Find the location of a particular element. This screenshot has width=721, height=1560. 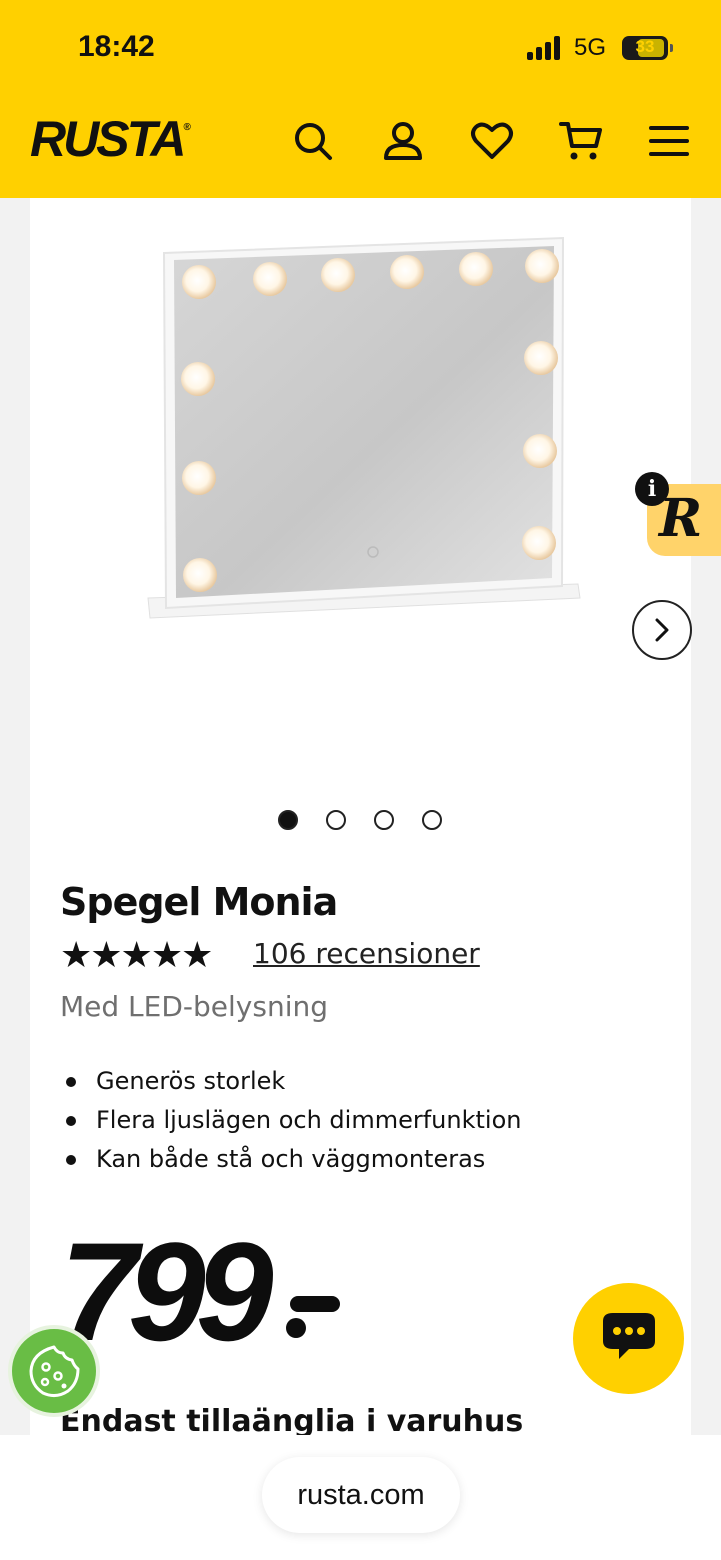

browser-bottom-bar: rusta.com is located at coordinates (360, 1497).